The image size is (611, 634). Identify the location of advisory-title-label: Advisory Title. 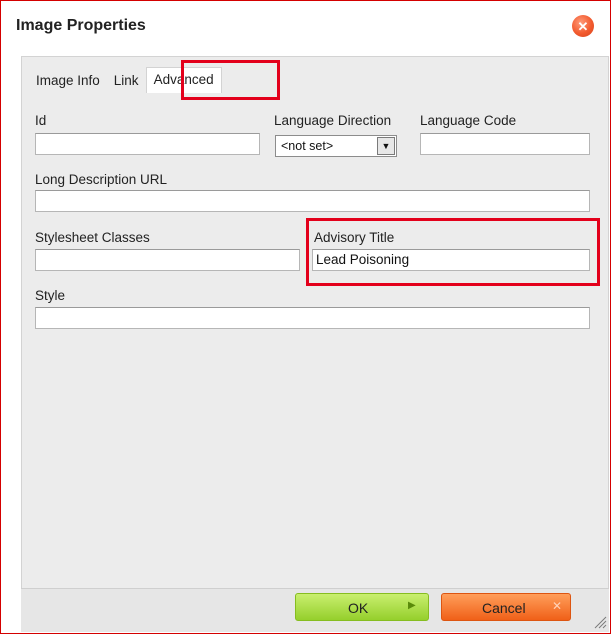
(354, 237).